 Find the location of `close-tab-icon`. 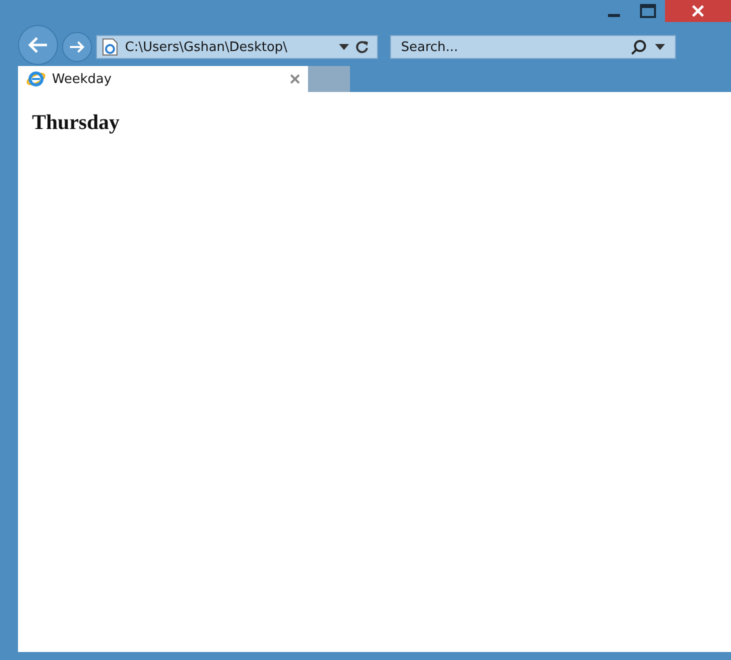

close-tab-icon is located at coordinates (295, 79).